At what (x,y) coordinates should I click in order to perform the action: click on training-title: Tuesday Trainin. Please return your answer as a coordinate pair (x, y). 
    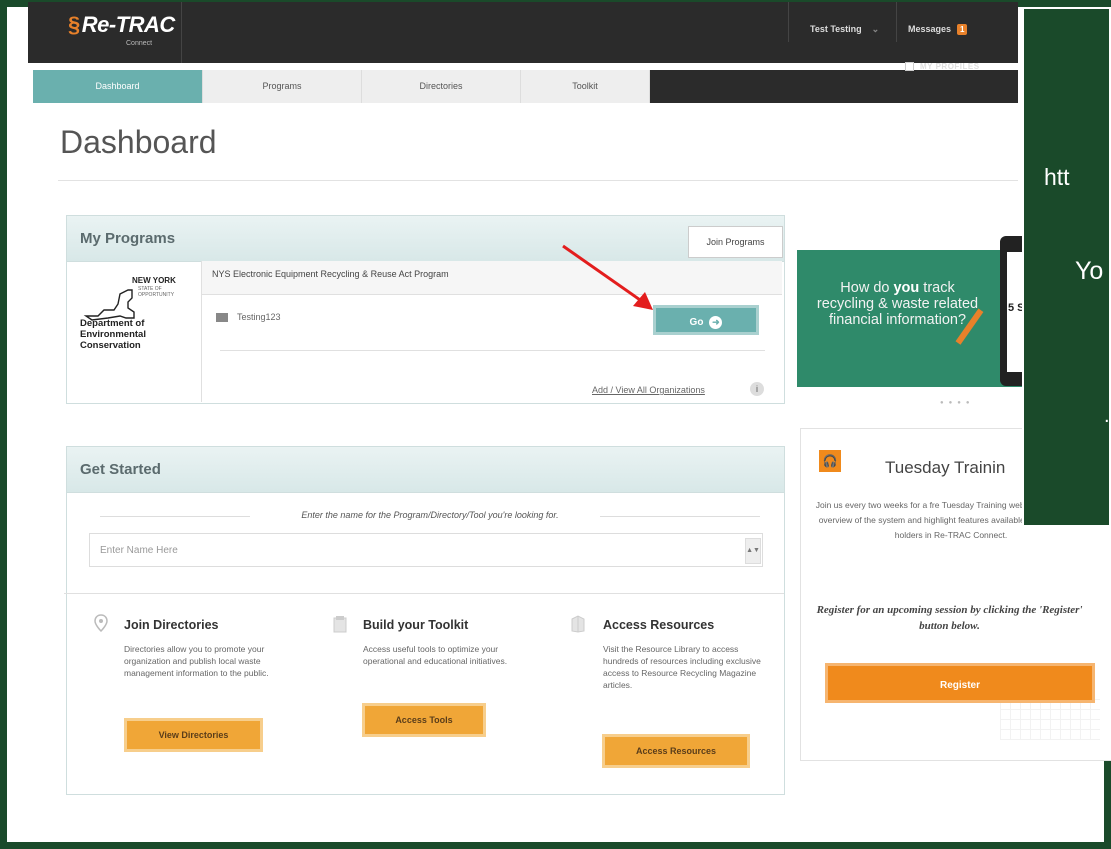
    Looking at the image, I should click on (945, 467).